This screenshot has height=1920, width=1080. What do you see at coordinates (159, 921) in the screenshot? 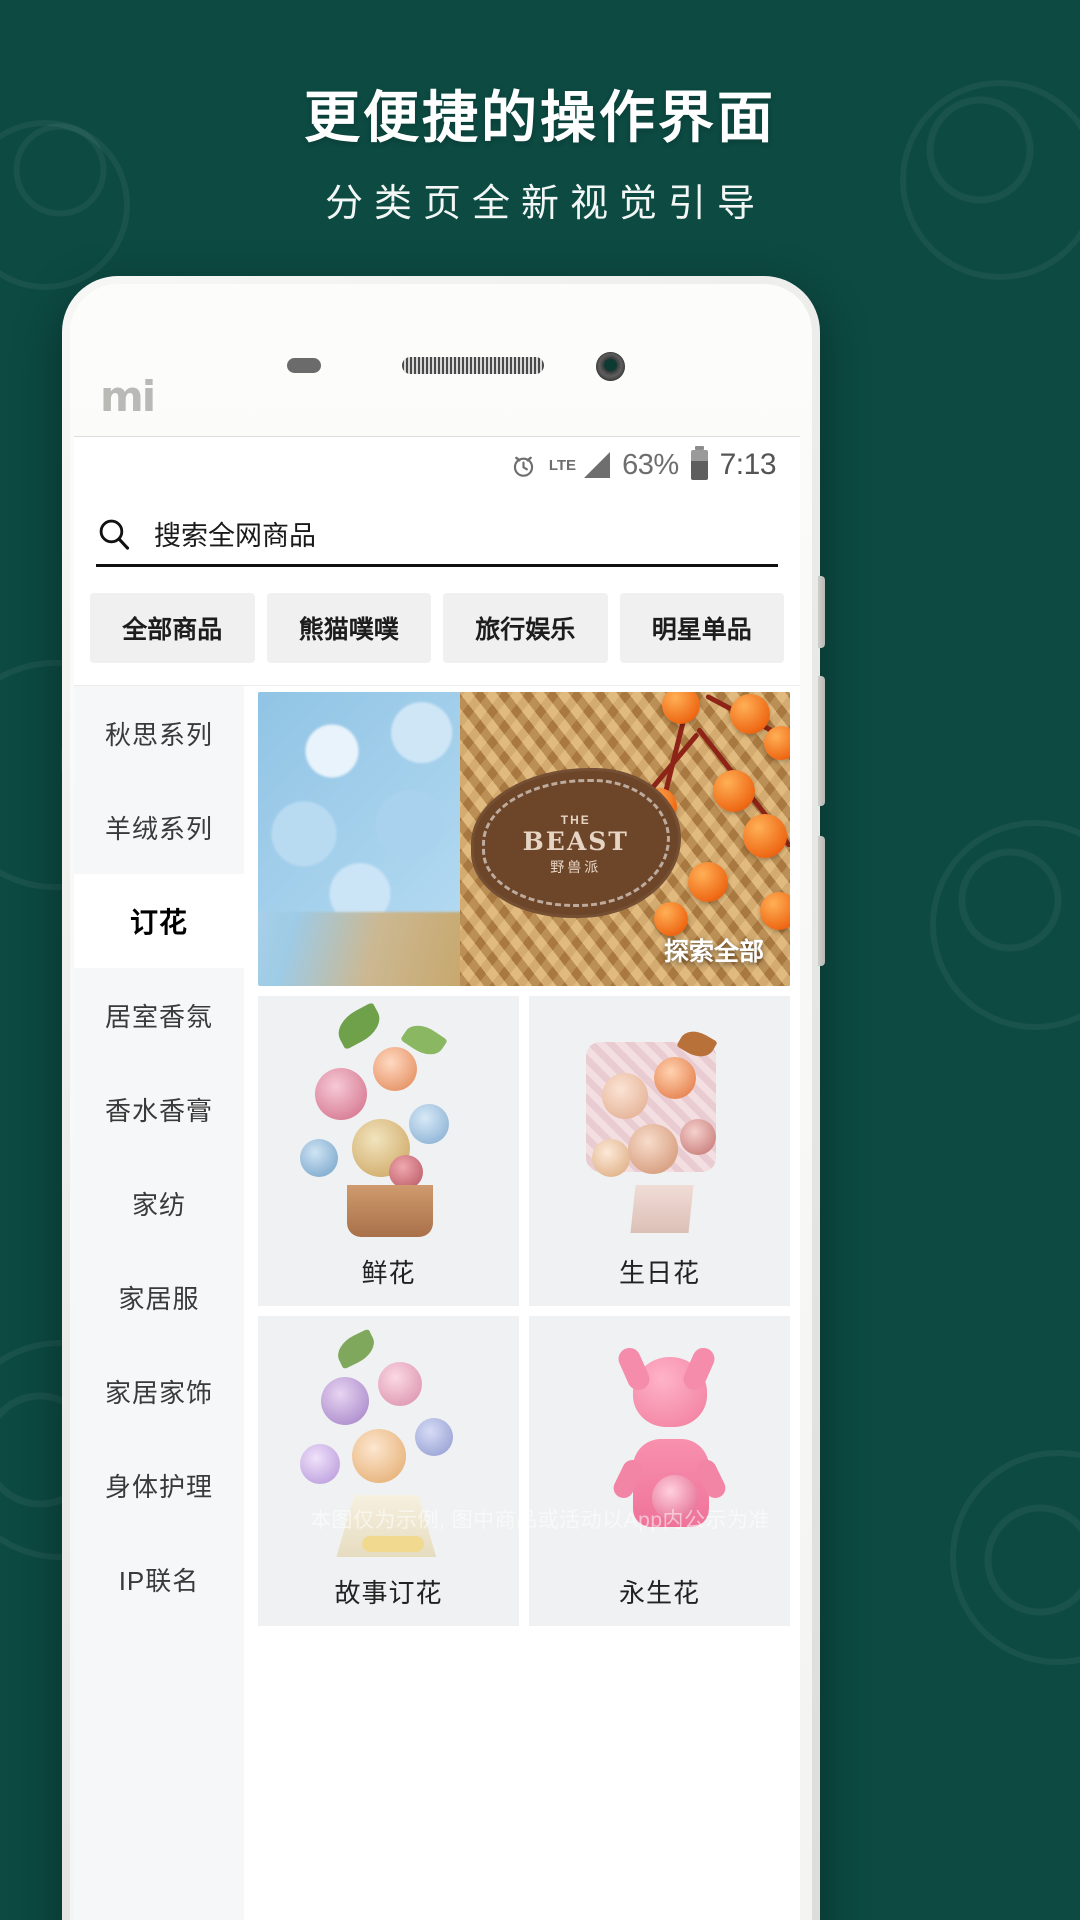
I see `sidebar-item-order-flowers: 订花` at bounding box center [159, 921].